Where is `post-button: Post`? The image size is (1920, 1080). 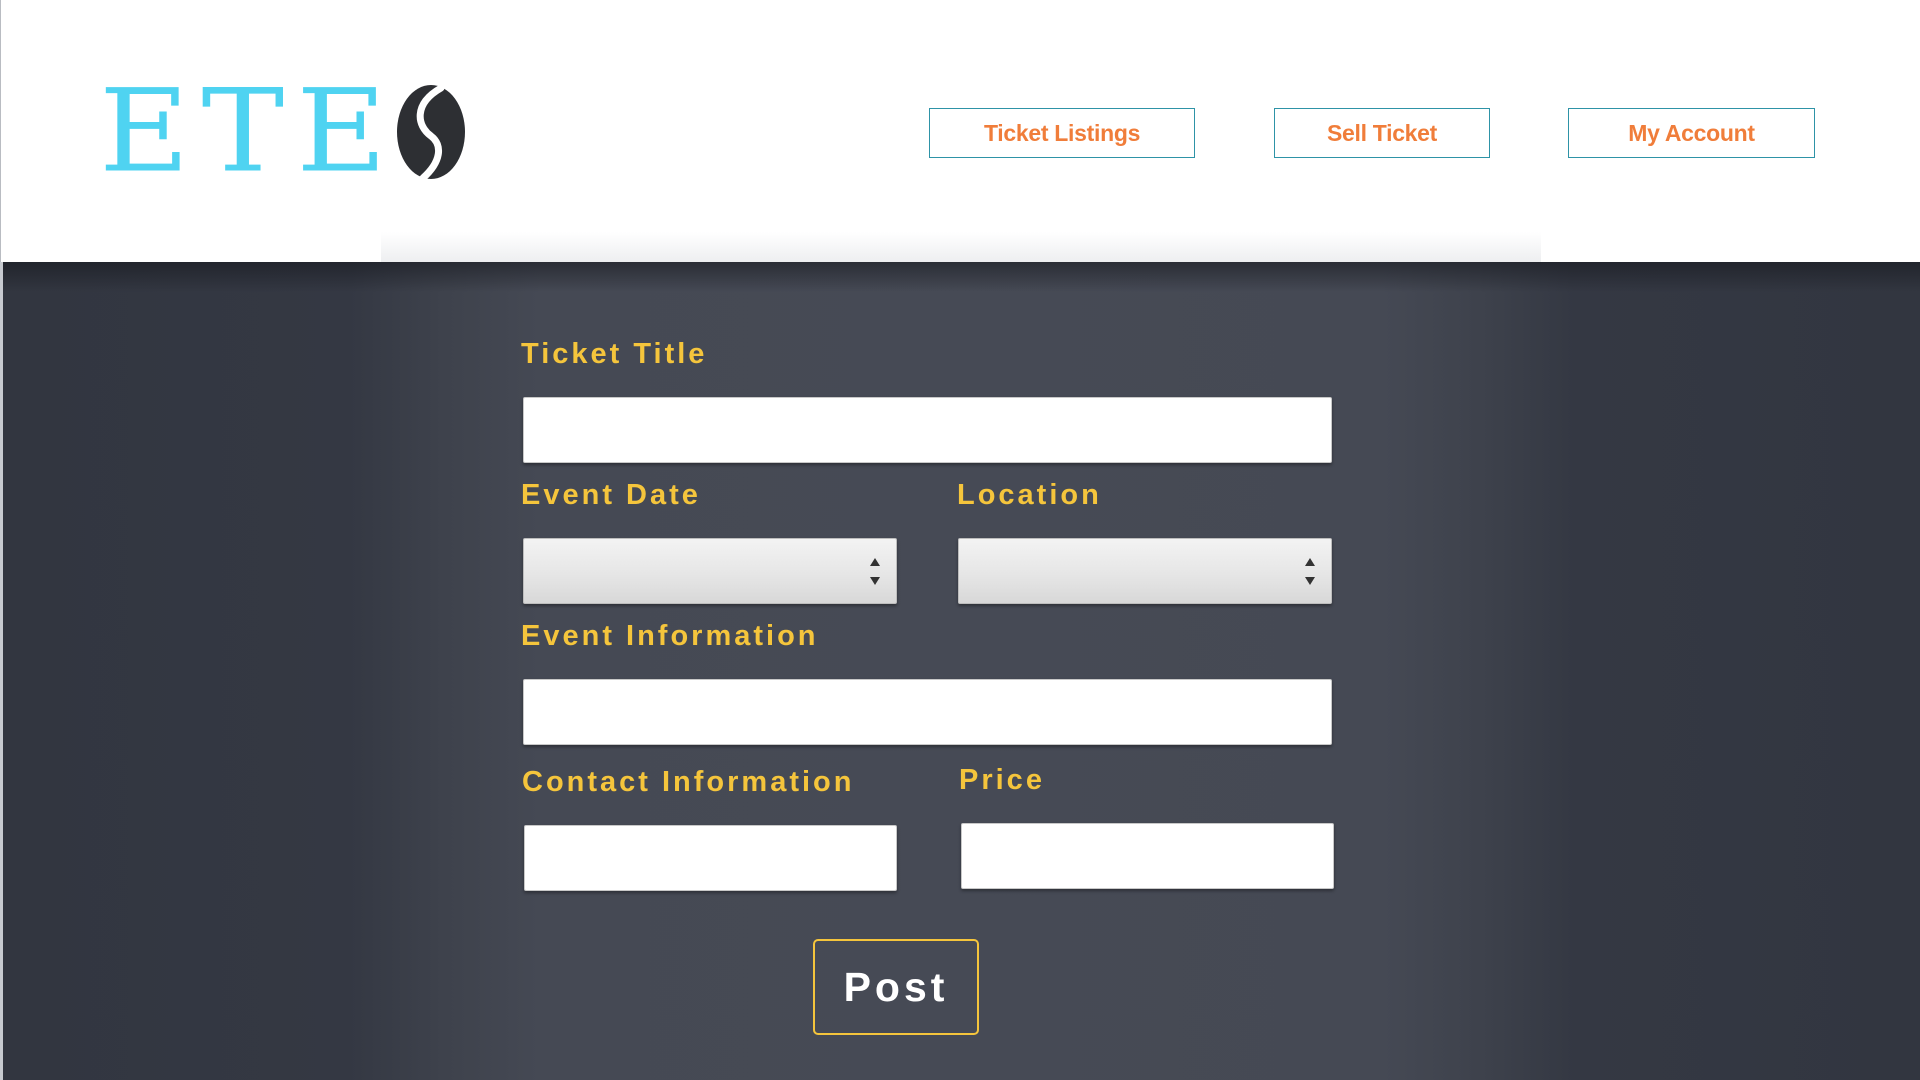
post-button: Post is located at coordinates (896, 987).